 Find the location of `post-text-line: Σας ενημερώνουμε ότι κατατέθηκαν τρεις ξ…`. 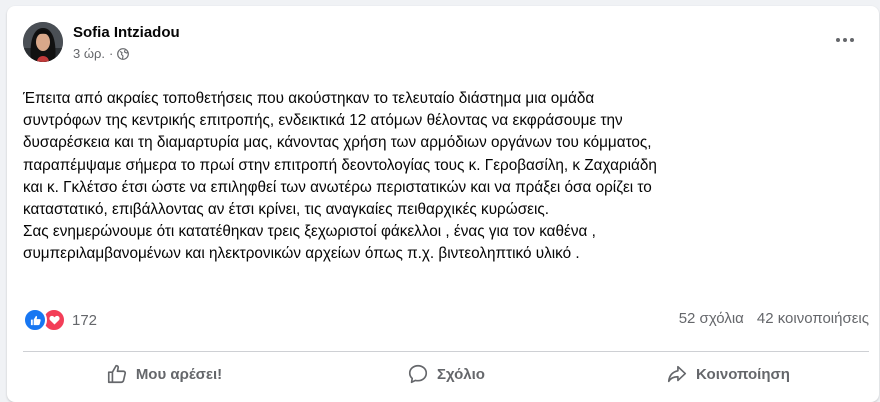

post-text-line: Σας ενημερώνουμε ότι κατατέθηκαν τρεις ξ… is located at coordinates (309, 232).